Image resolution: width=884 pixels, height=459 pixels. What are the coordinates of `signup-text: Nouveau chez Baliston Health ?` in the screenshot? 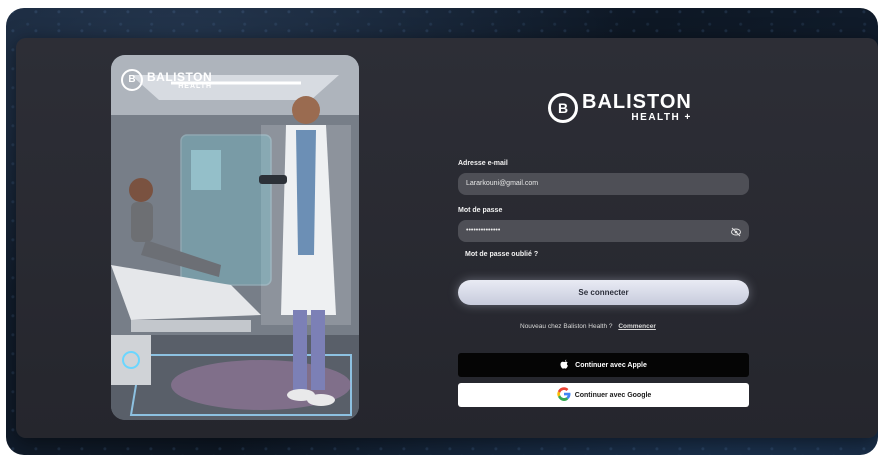 It's located at (566, 326).